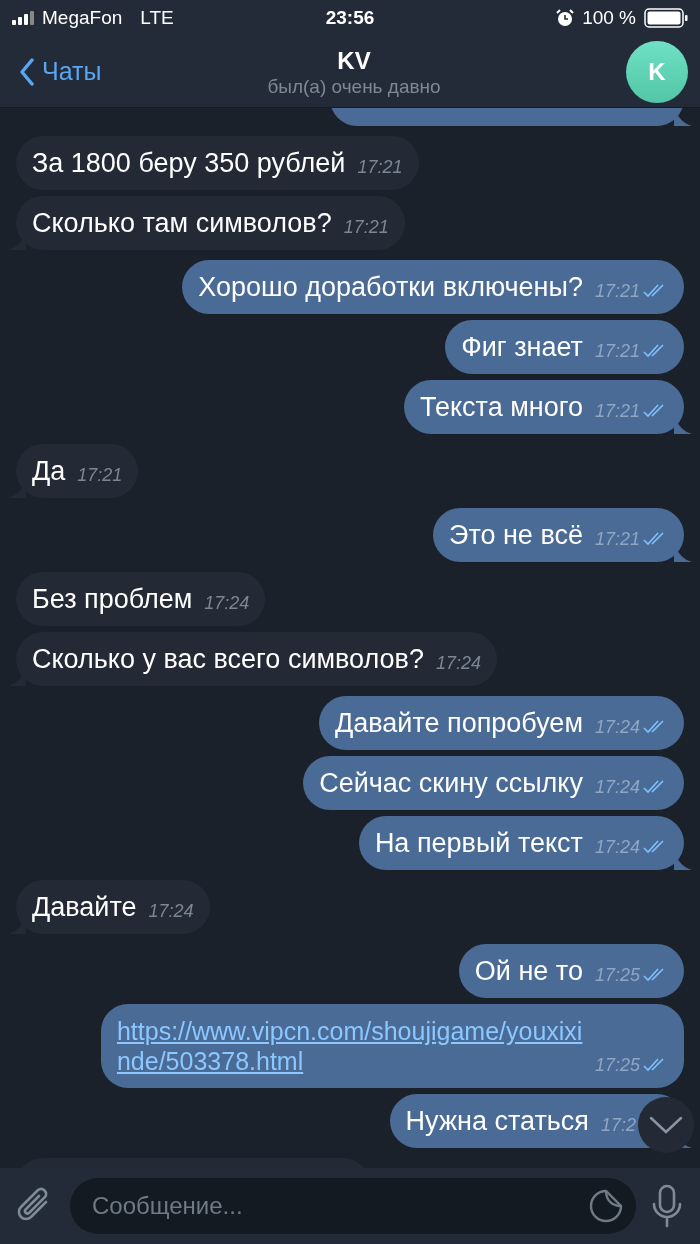  Describe the element at coordinates (478, 843) in the screenshot. I see `message-text: На первый текст` at that location.